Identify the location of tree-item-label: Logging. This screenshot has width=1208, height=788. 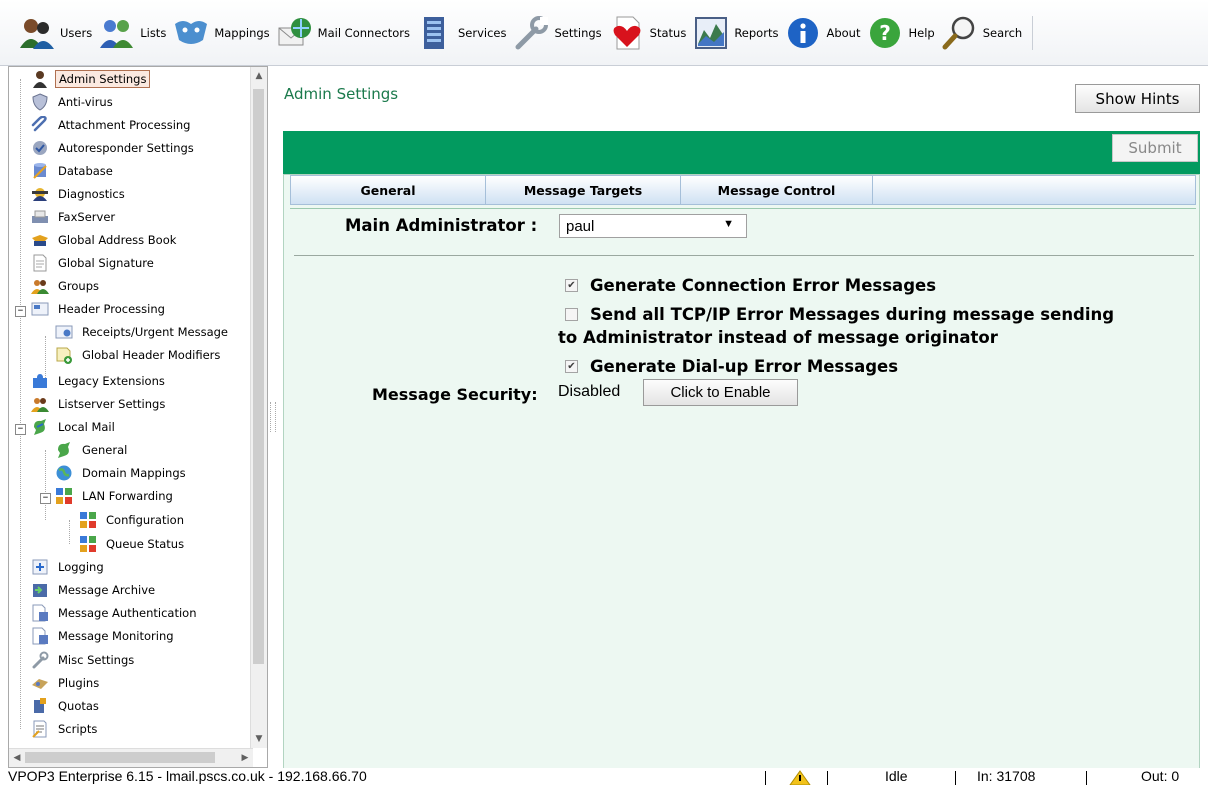
(81, 567).